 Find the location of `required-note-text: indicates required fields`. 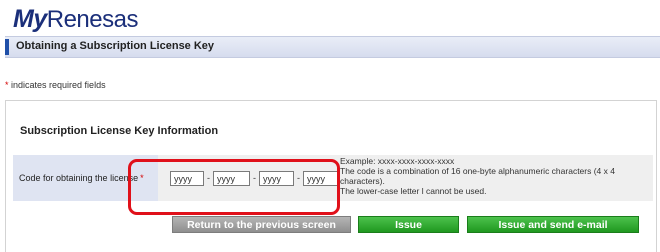

required-note-text: indicates required fields is located at coordinates (57, 85).